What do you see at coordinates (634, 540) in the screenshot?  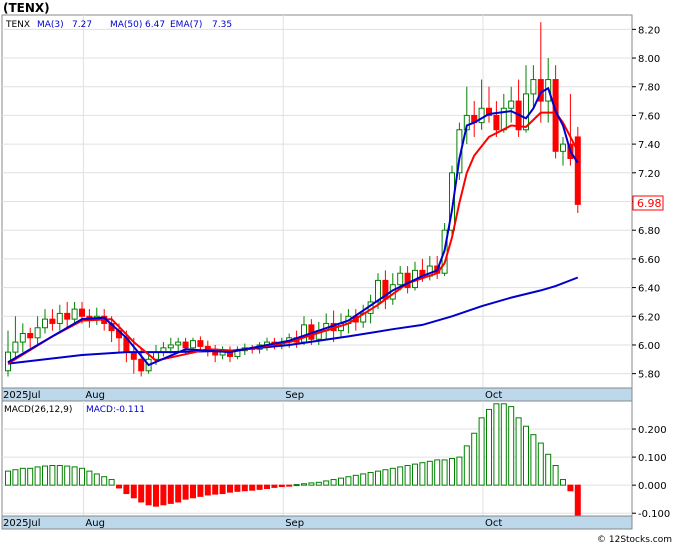 I see `watermark: © 12Stocks.com` at bounding box center [634, 540].